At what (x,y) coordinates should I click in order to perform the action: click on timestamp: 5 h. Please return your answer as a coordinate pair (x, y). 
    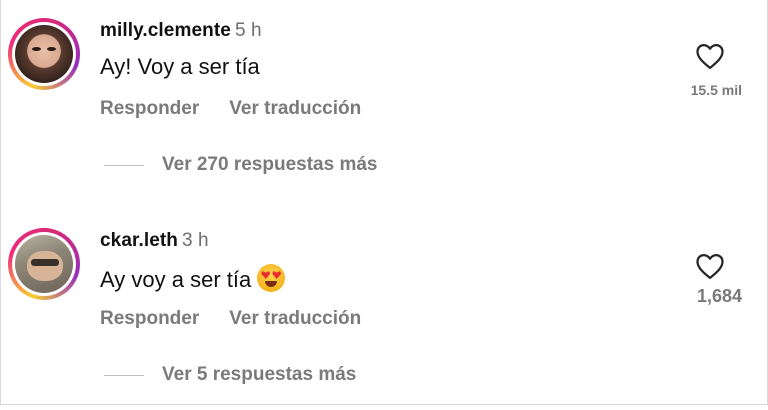
    Looking at the image, I should click on (248, 30).